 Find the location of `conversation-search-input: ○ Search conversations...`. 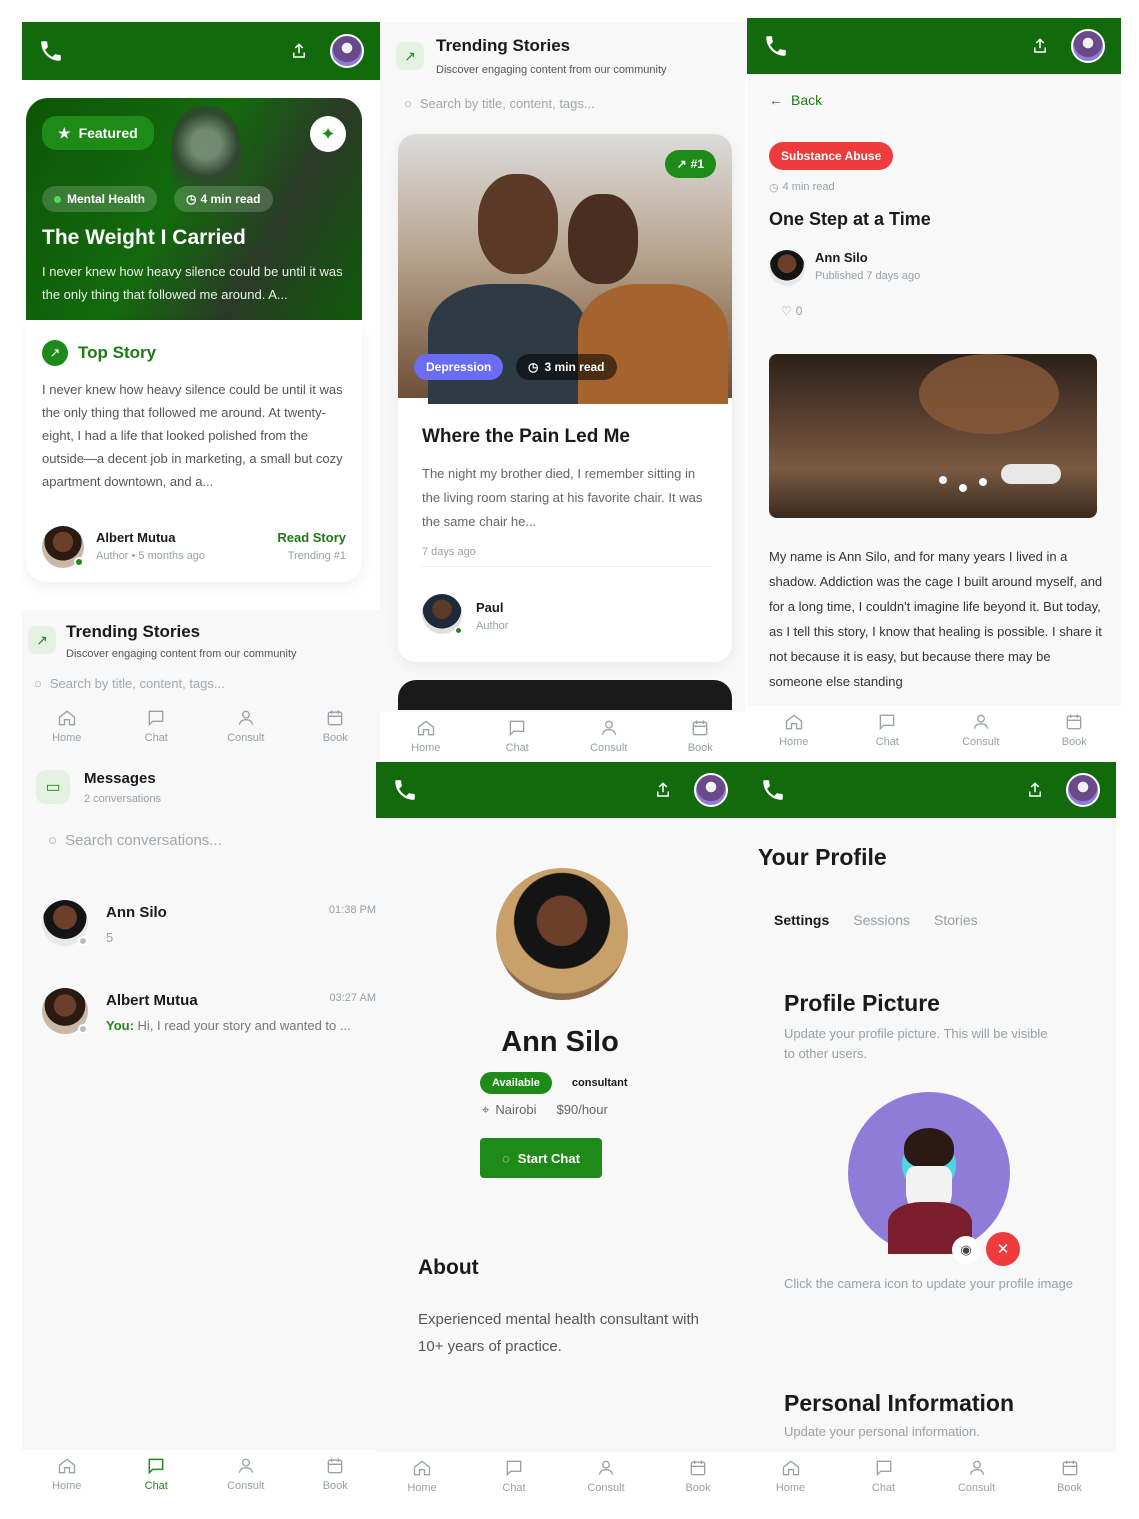

conversation-search-input: ○ Search conversations... is located at coordinates (135, 840).